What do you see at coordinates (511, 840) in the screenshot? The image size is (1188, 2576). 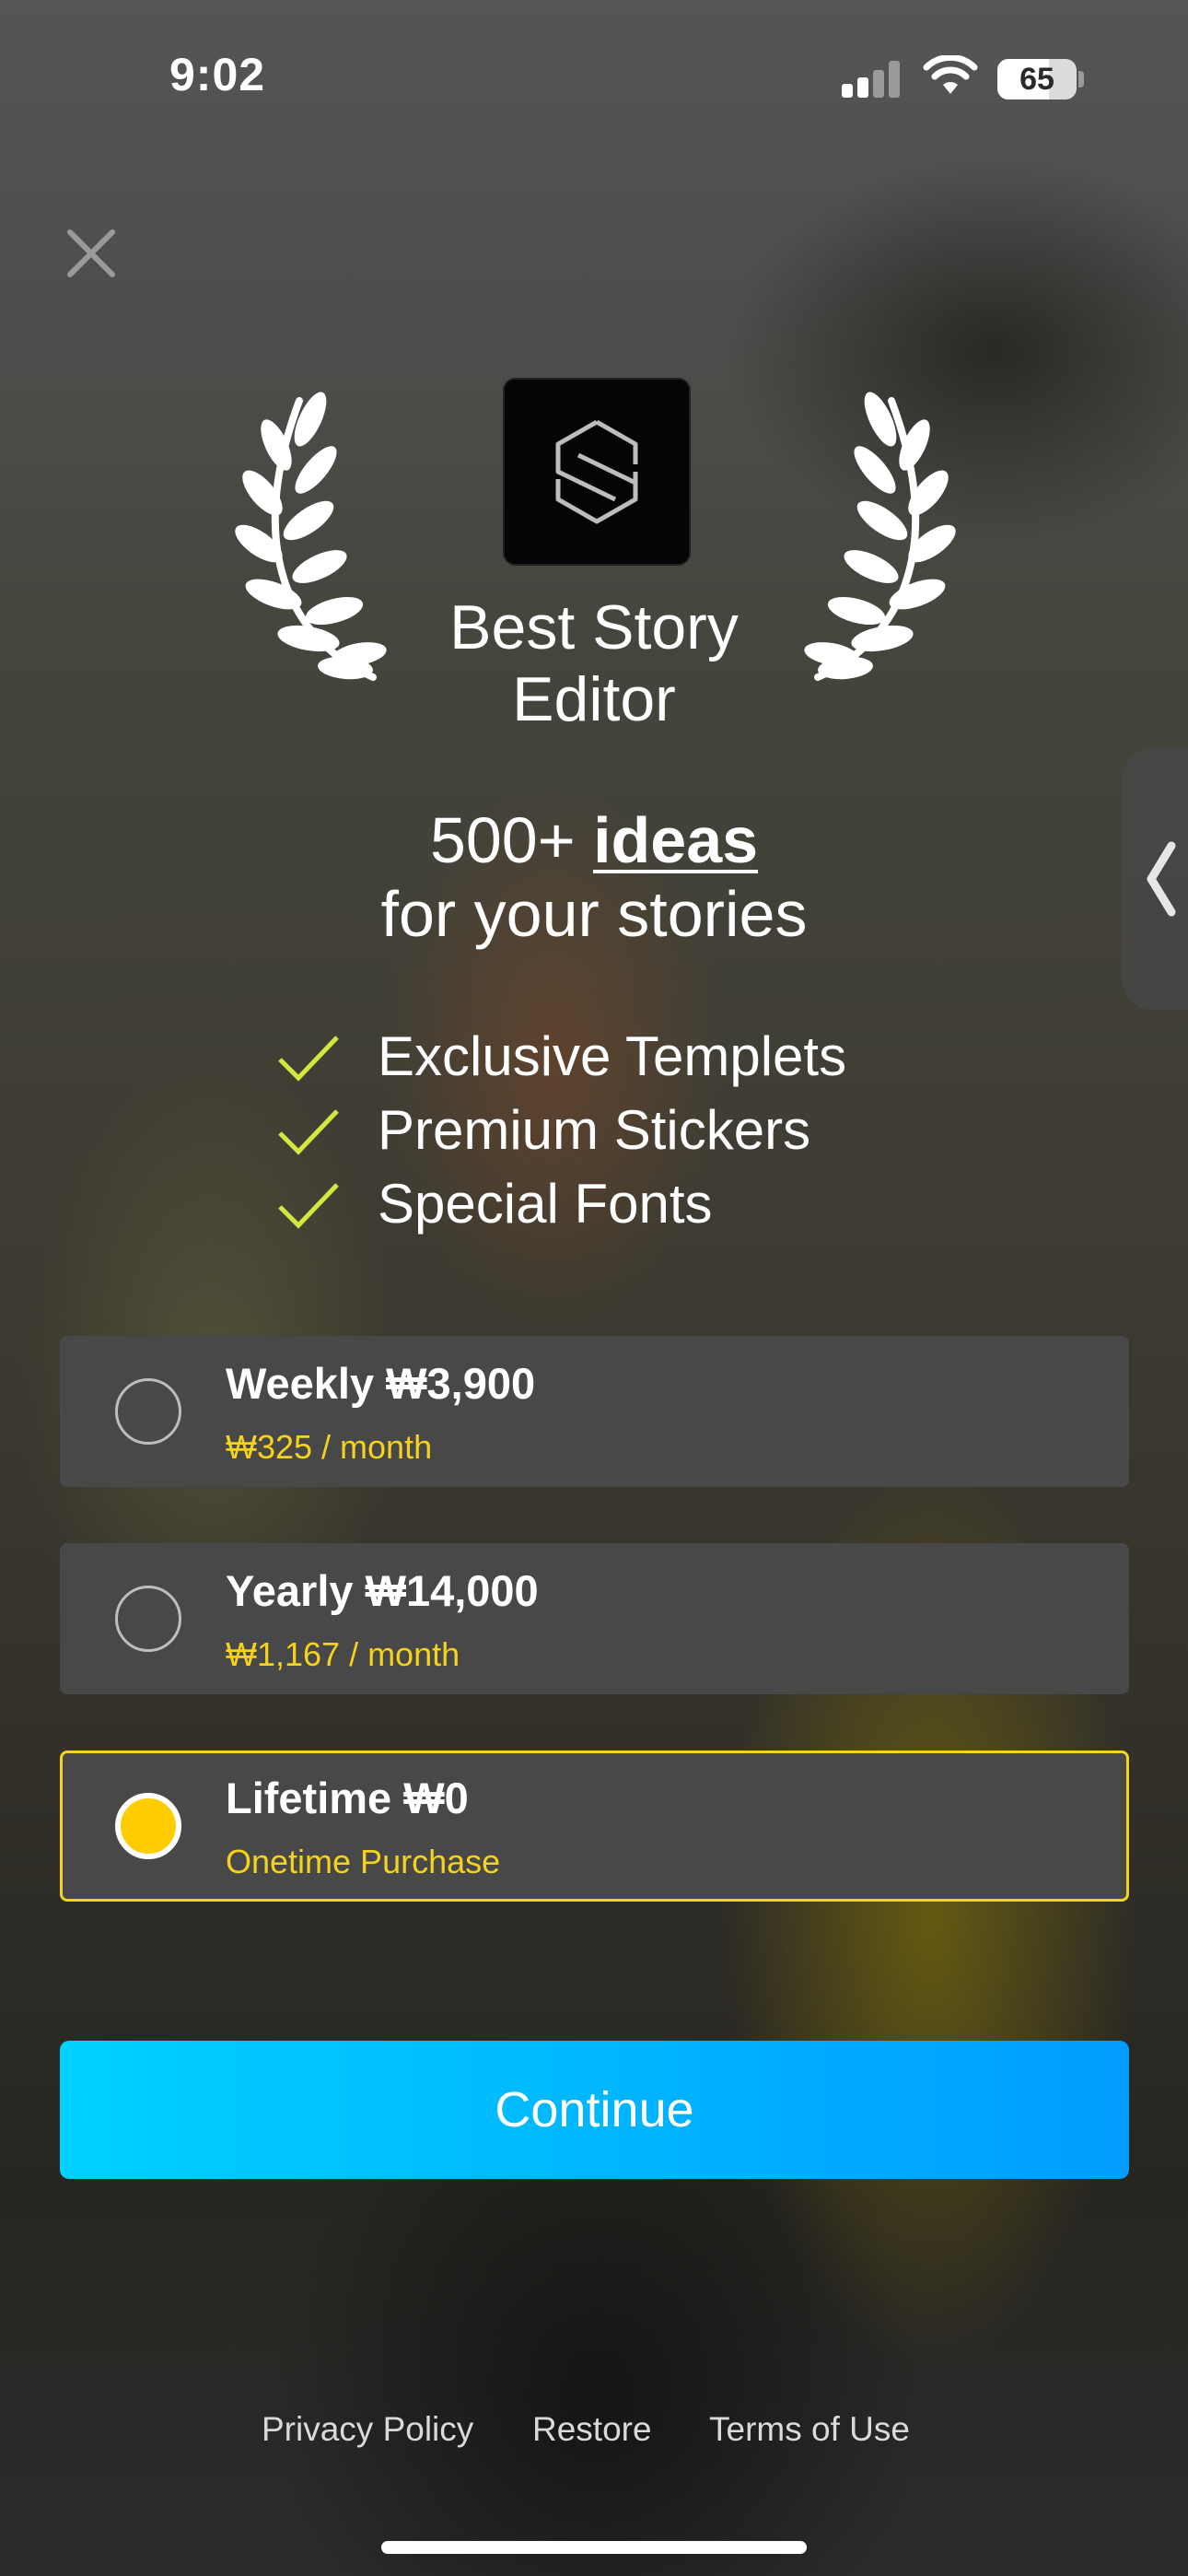 I see `headline-prefix: 500+` at bounding box center [511, 840].